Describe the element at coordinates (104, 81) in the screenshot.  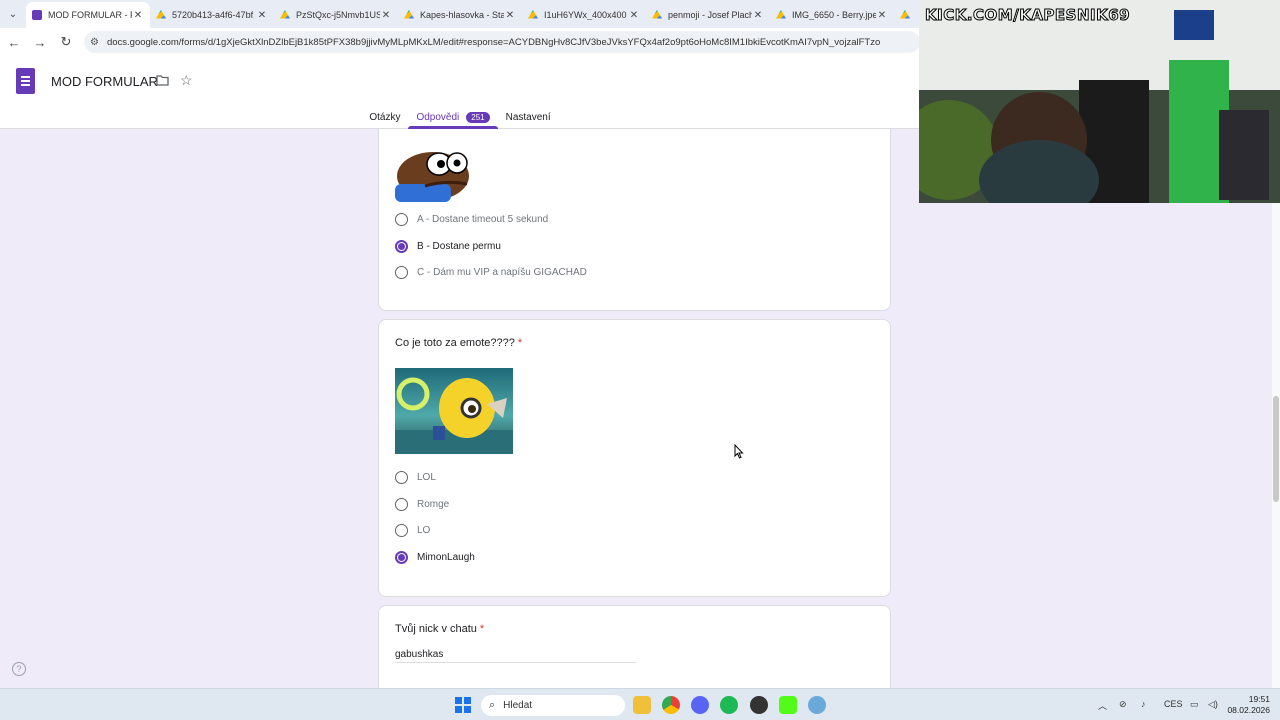
I see `form-title: MOD FORMULAR` at that location.